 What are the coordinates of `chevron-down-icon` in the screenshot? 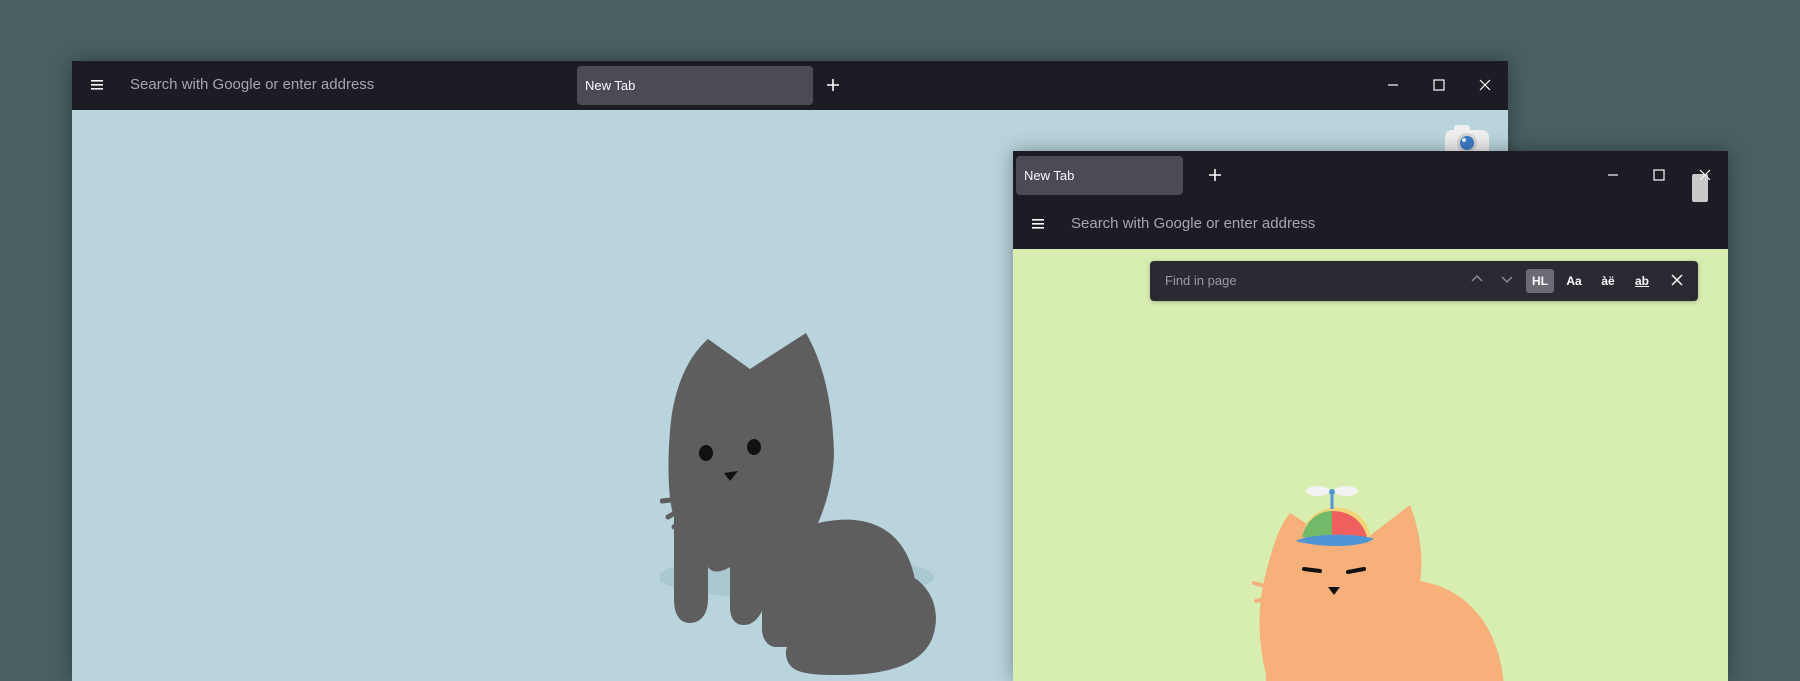 It's located at (1507, 279).